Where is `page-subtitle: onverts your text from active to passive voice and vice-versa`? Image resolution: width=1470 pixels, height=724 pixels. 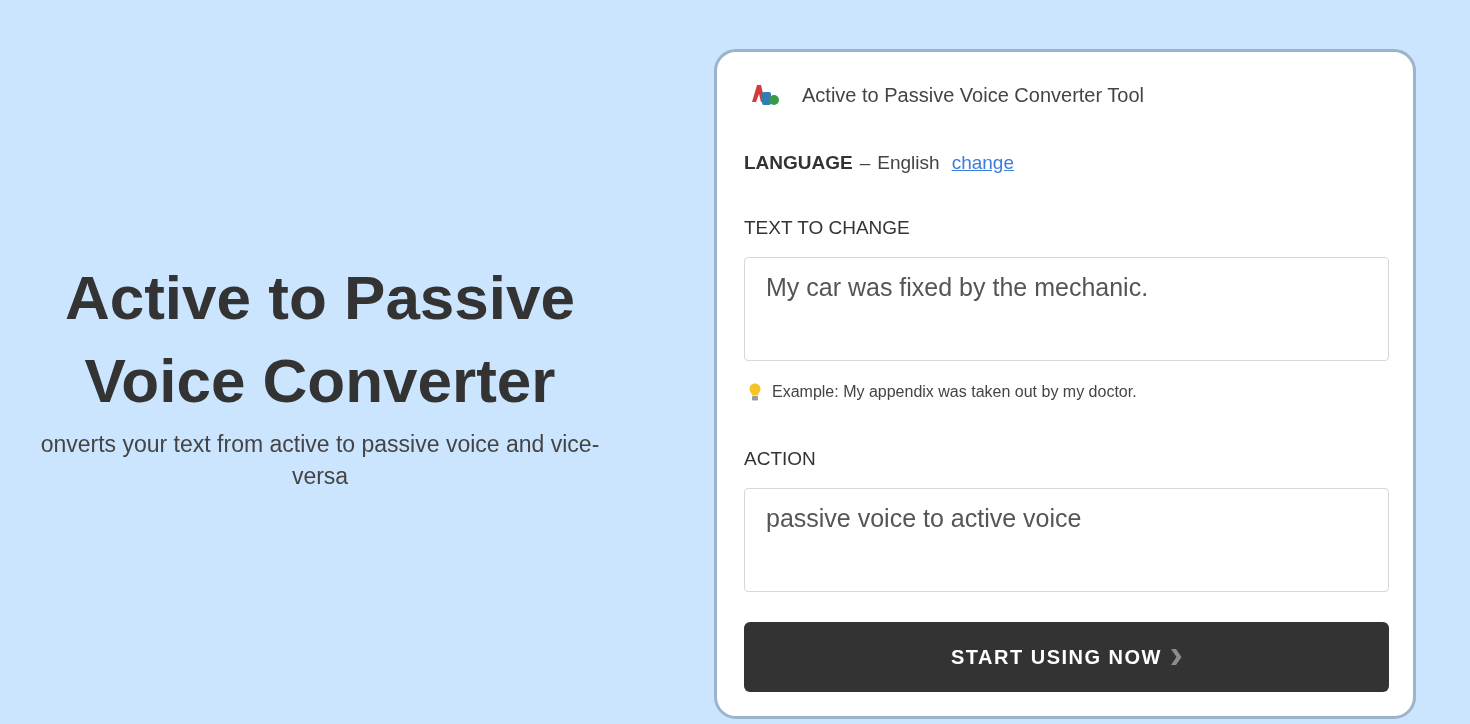
page-subtitle: onverts your text from active to passive voice and vice-versa is located at coordinates (320, 460).